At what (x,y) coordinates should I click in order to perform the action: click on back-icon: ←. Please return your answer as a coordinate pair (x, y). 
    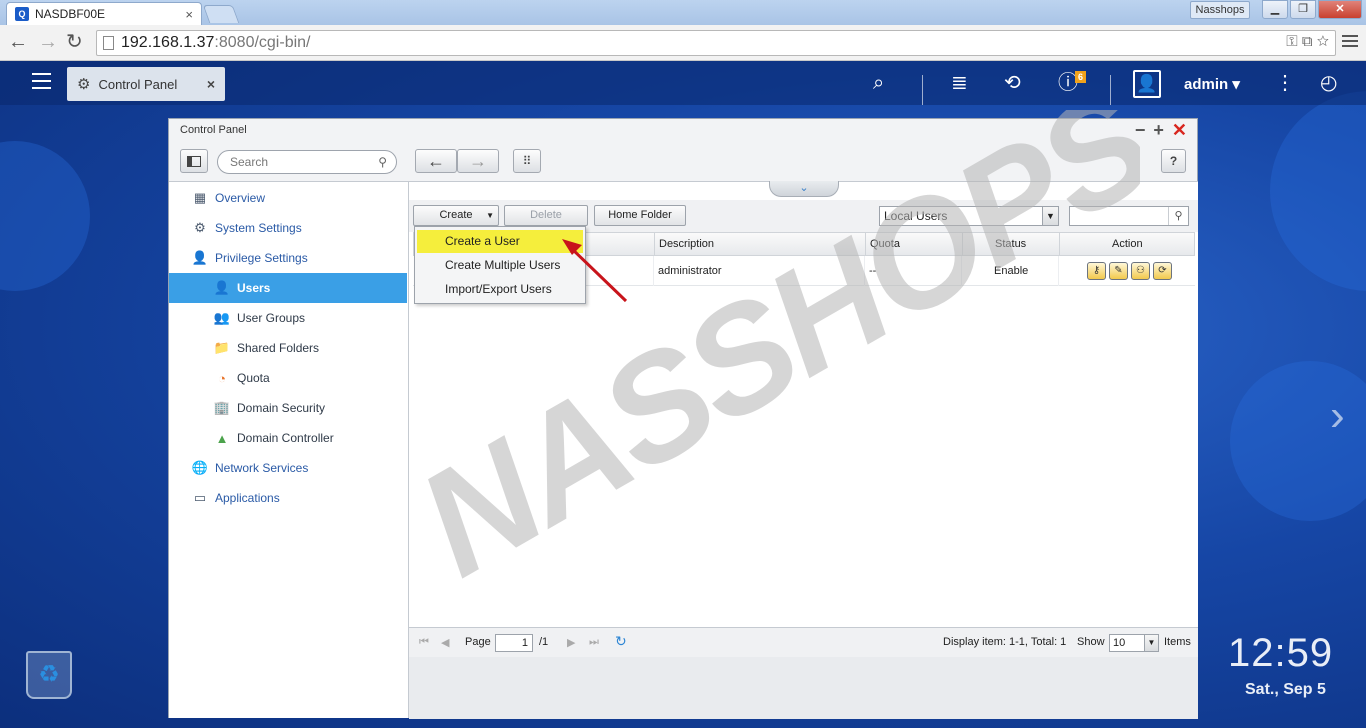
    Looking at the image, I should click on (18, 42).